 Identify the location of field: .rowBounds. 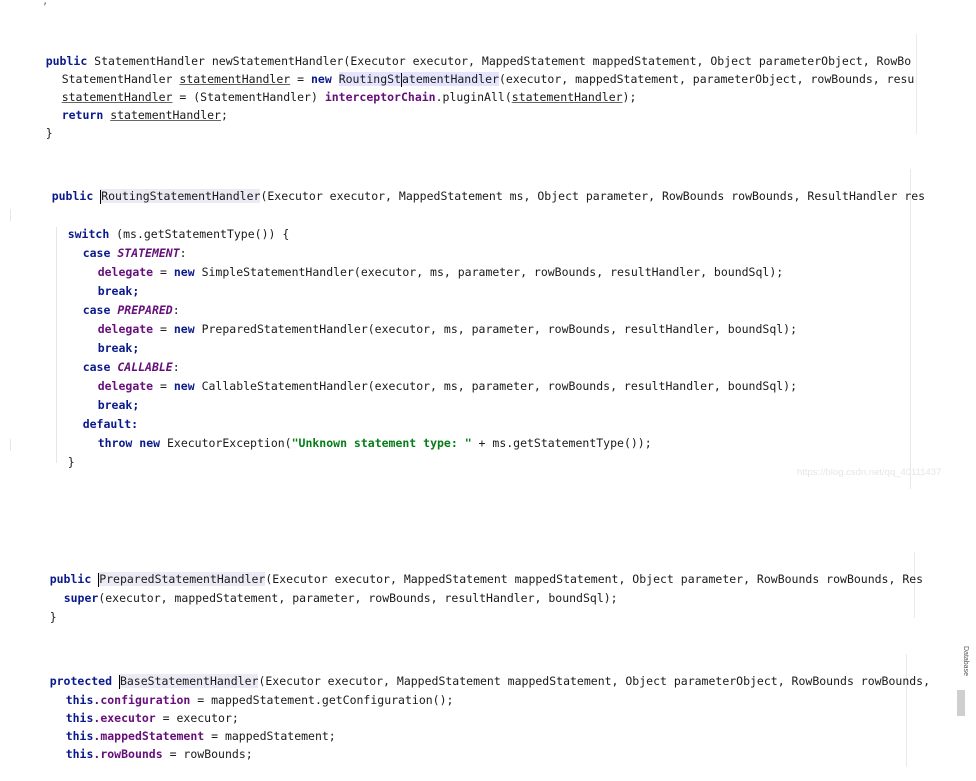
(128, 754).